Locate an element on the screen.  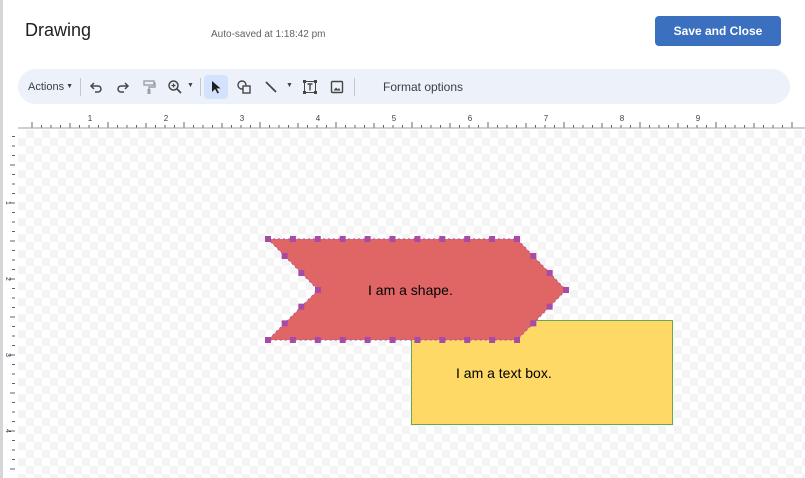
text-box-text: I am a text box. is located at coordinates (504, 373).